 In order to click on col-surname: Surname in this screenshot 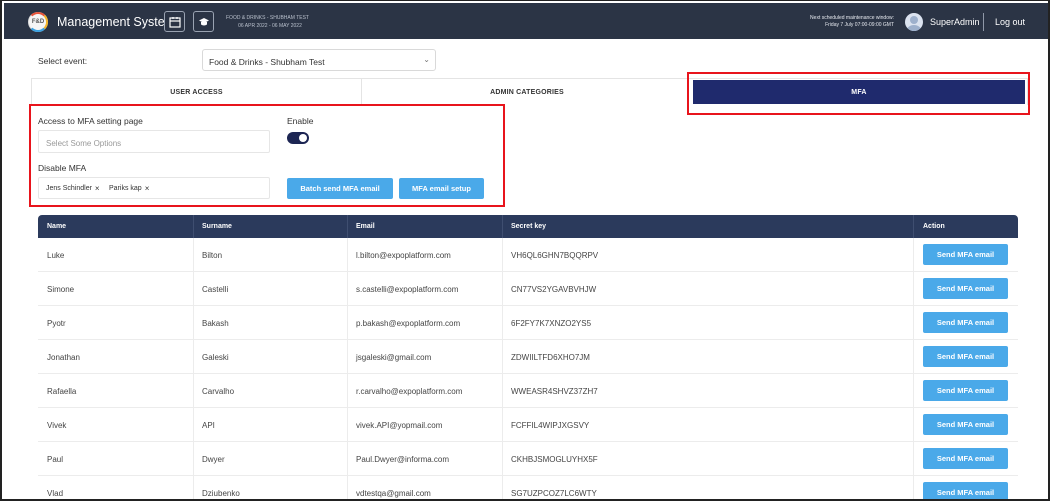, I will do `click(217, 226)`.